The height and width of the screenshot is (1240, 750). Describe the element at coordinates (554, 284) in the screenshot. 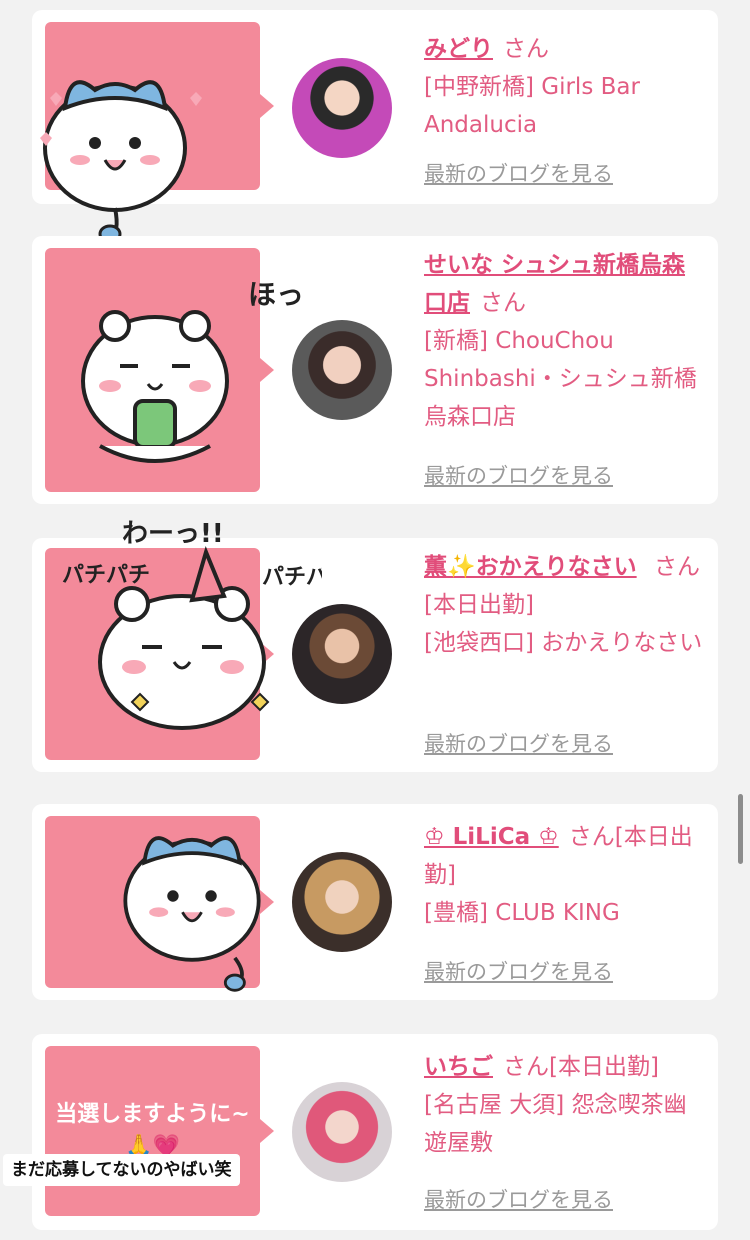

I see `girl-name-link: せいな シュシュ新橋烏森口店` at that location.